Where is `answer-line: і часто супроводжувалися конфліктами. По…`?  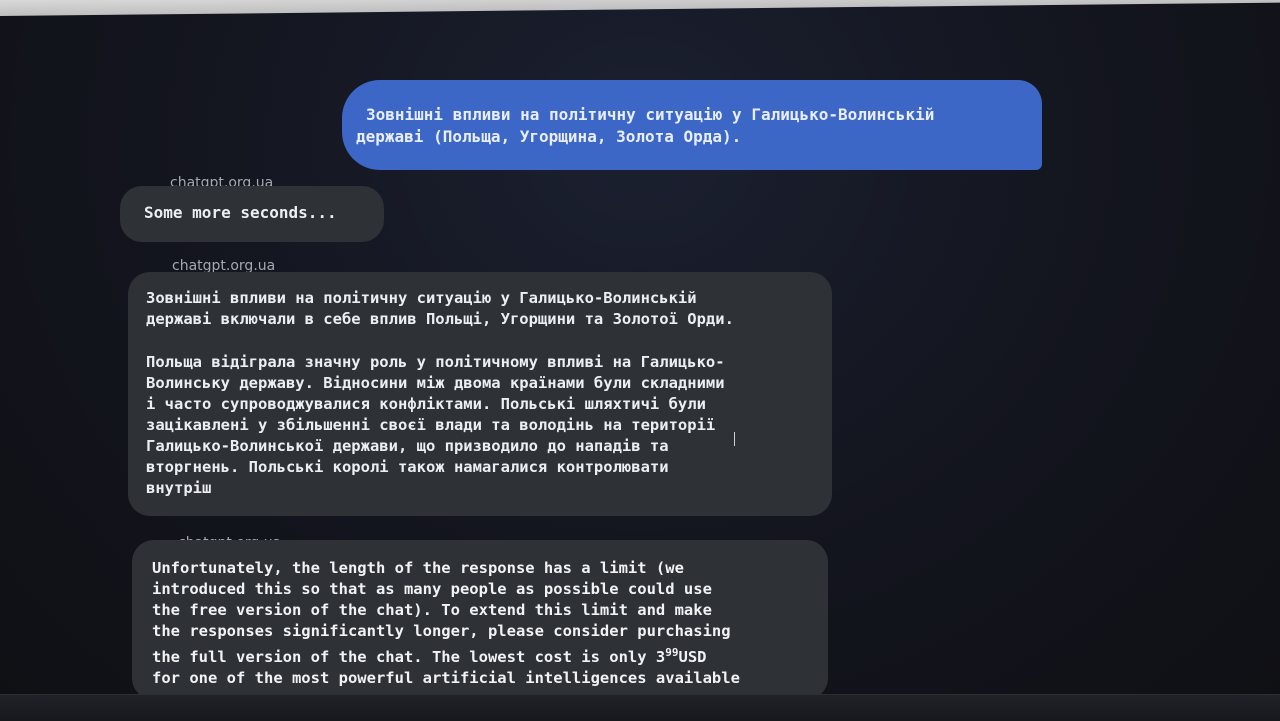
answer-line: і часто супроводжувалися конфліктами. По… is located at coordinates (426, 404).